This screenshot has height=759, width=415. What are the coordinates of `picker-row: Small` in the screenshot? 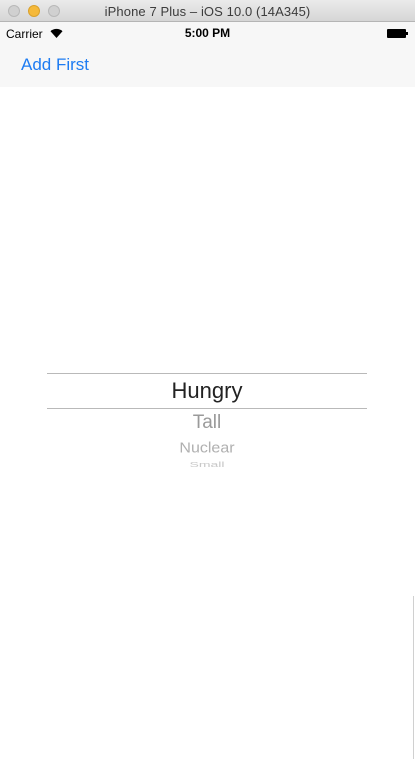 It's located at (207, 464).